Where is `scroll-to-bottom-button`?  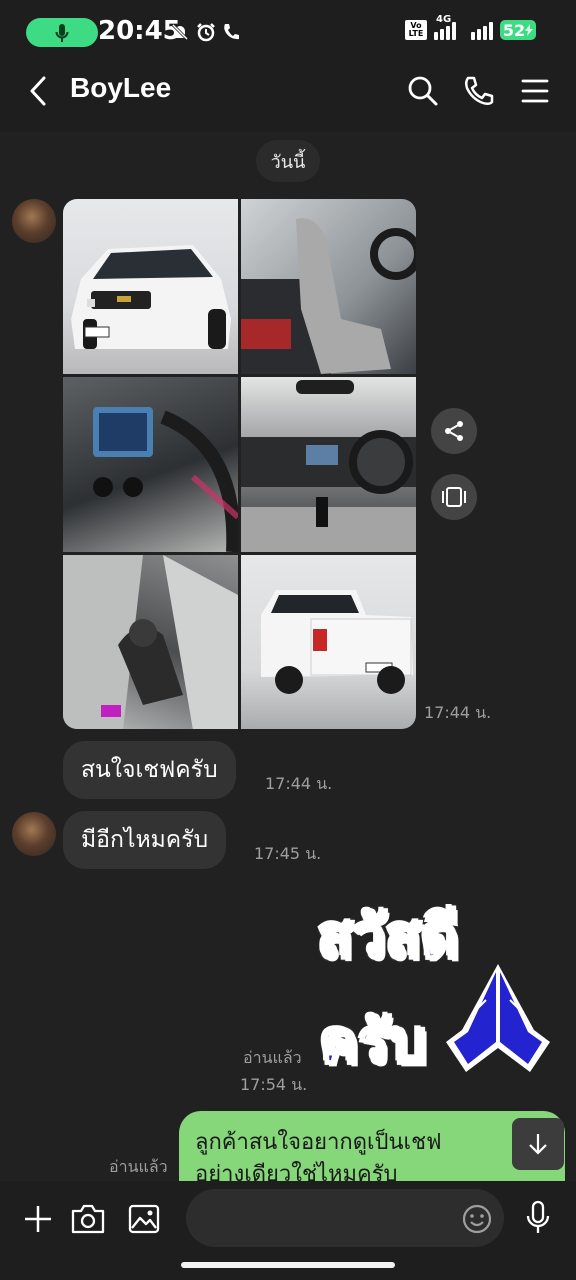 scroll-to-bottom-button is located at coordinates (538, 1144).